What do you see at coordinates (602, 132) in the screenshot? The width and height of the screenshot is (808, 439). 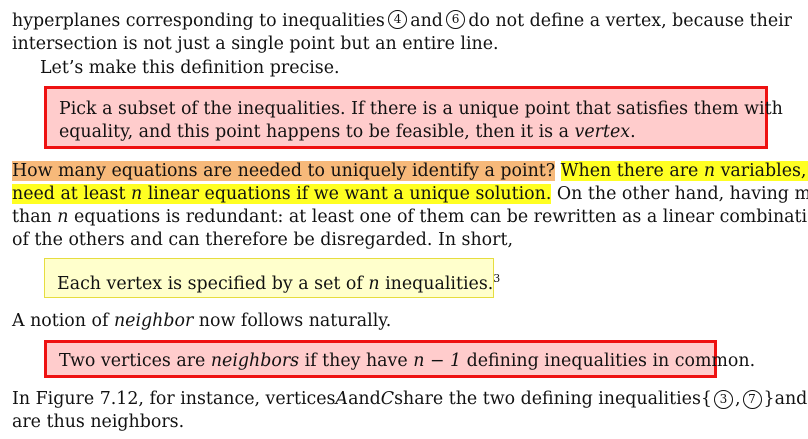 I see `vertex-term: vertex` at bounding box center [602, 132].